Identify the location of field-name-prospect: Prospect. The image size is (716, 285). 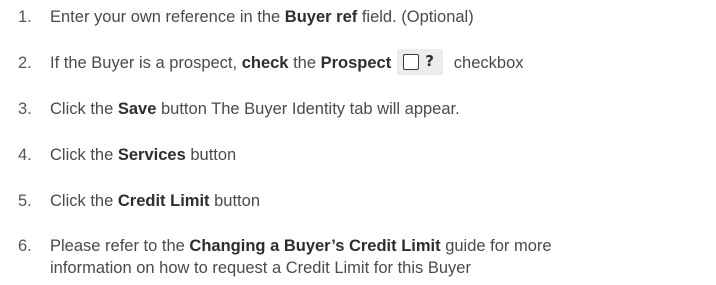
(356, 63).